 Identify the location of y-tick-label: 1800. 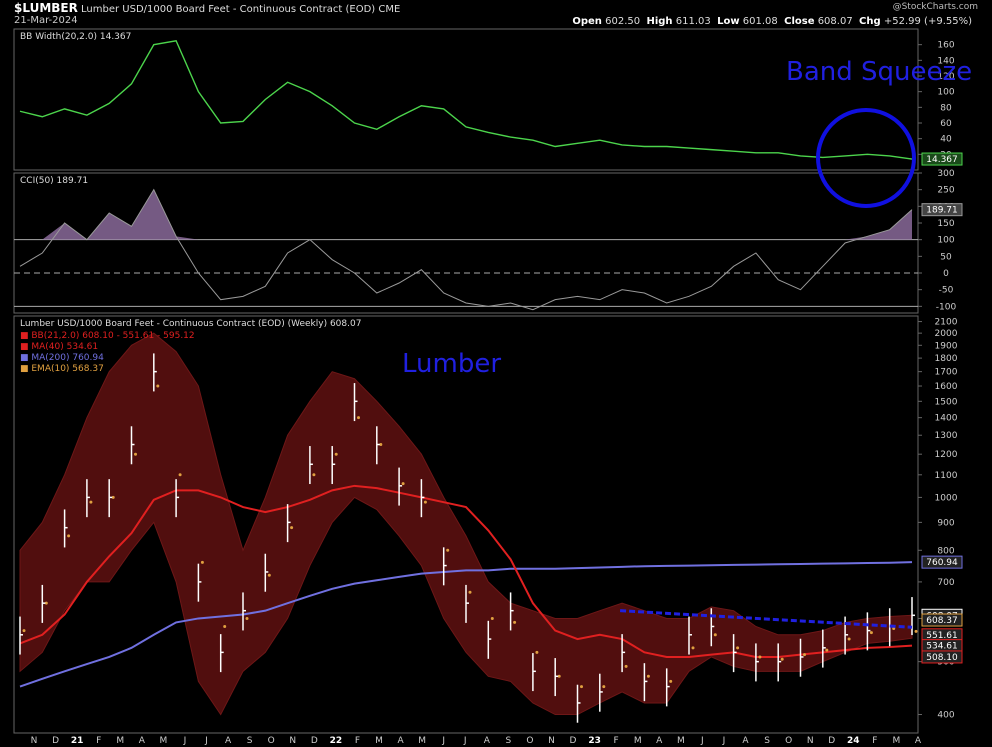
(946, 359).